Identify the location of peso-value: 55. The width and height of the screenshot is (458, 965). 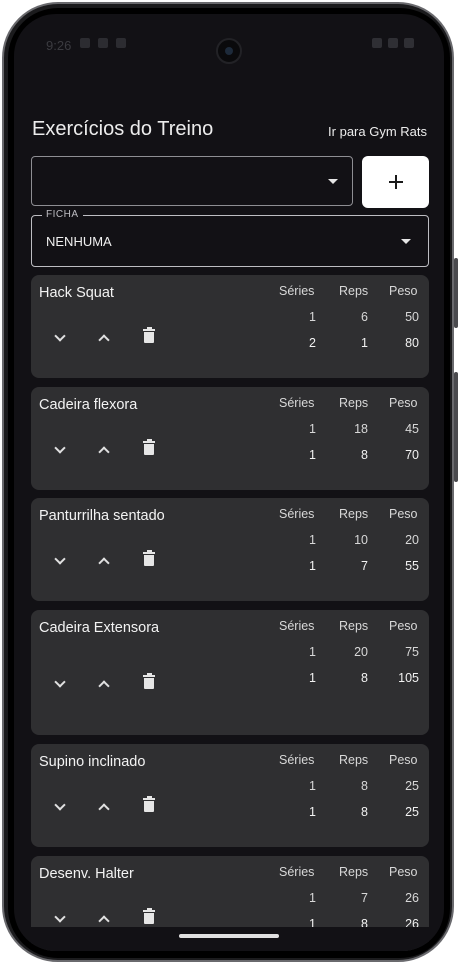
(412, 566).